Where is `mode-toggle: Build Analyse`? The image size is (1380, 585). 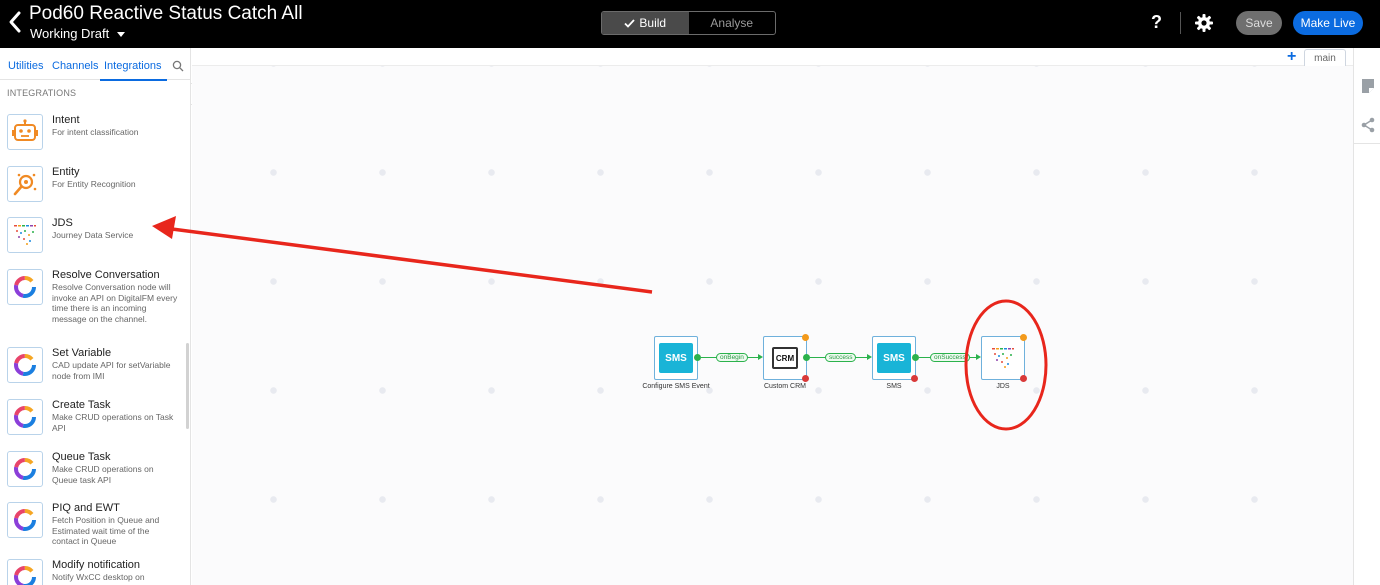 mode-toggle: Build Analyse is located at coordinates (688, 23).